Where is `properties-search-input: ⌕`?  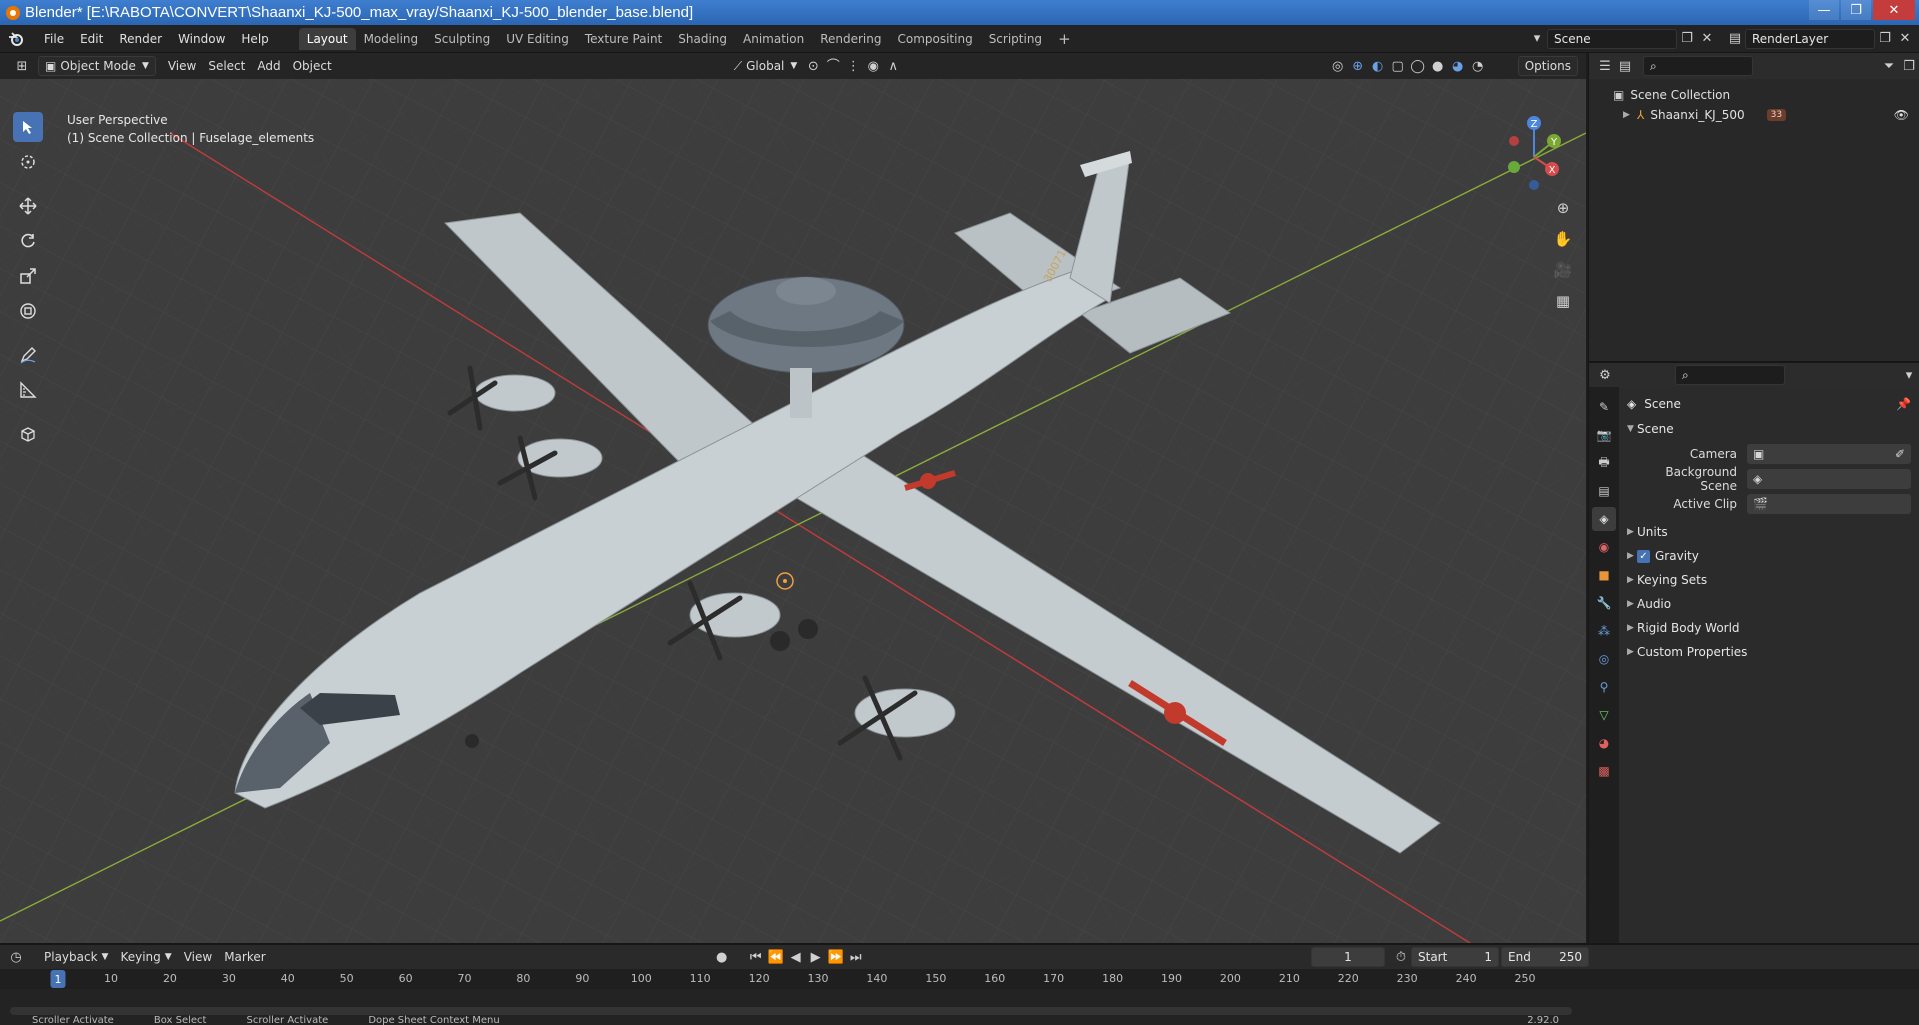
properties-search-input: ⌕ is located at coordinates (1730, 375).